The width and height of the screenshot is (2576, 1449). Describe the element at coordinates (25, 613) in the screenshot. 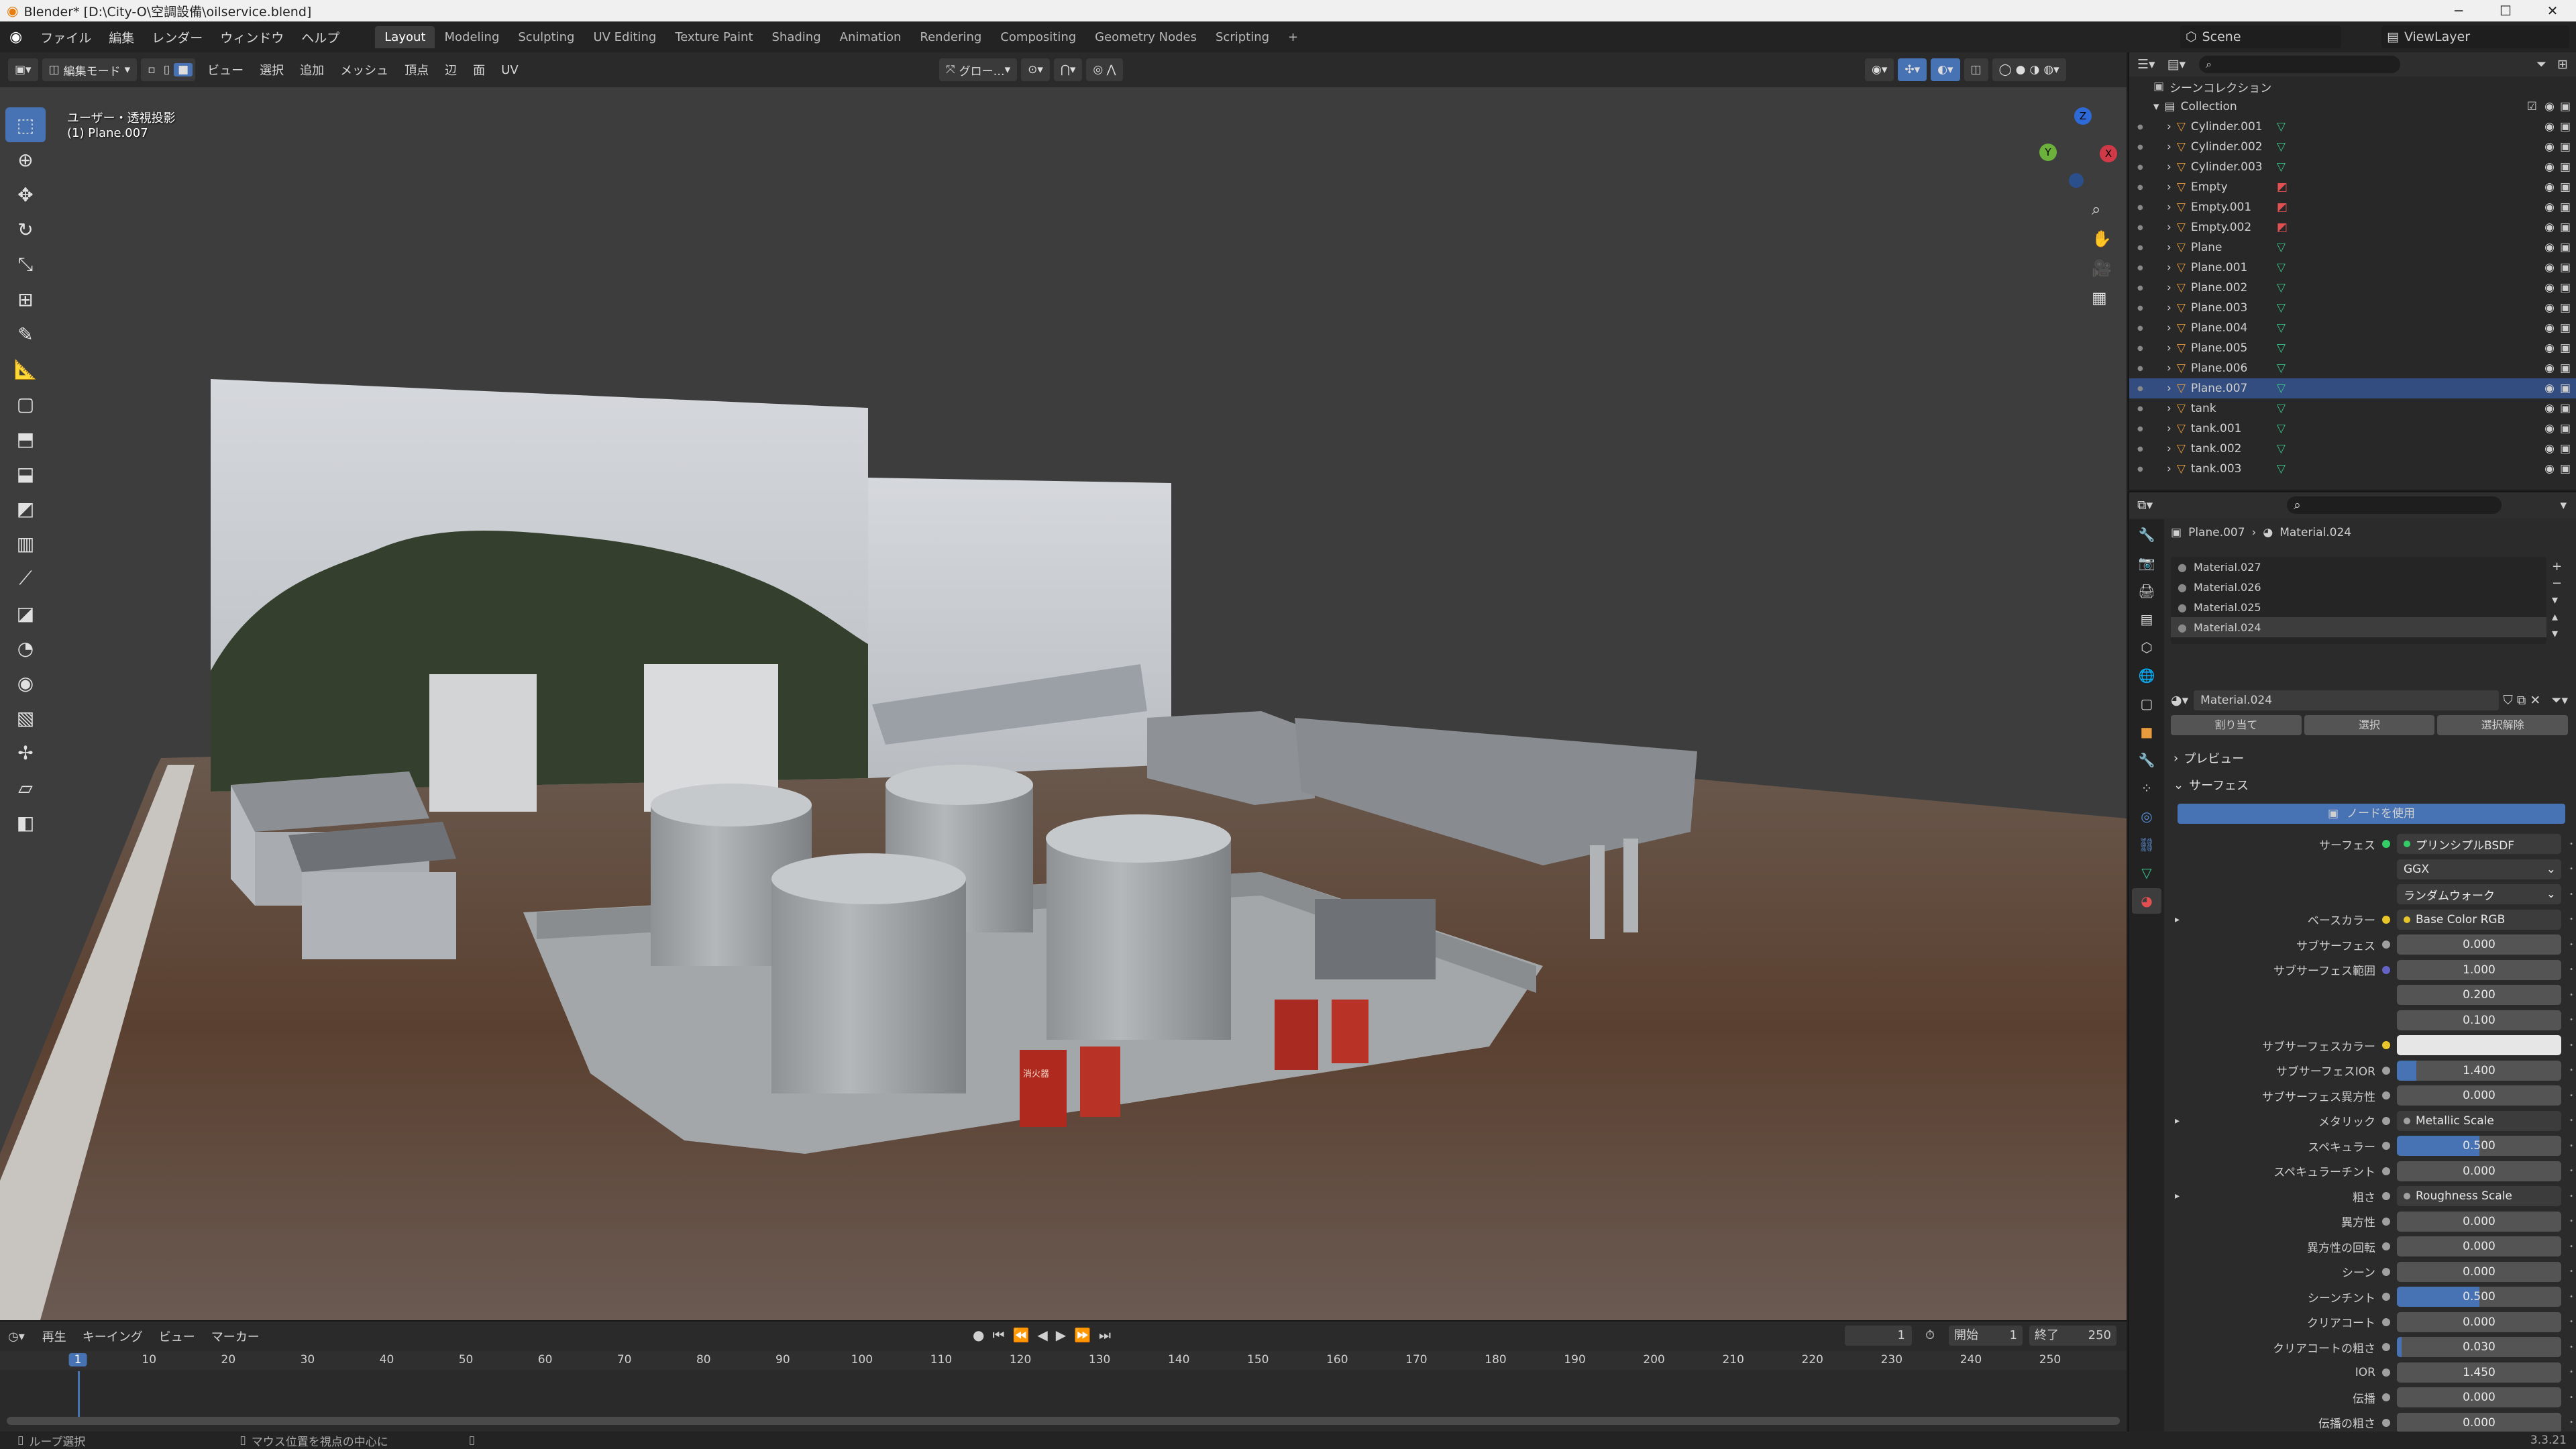

I see `poly-build-tool-icon: ◪` at that location.